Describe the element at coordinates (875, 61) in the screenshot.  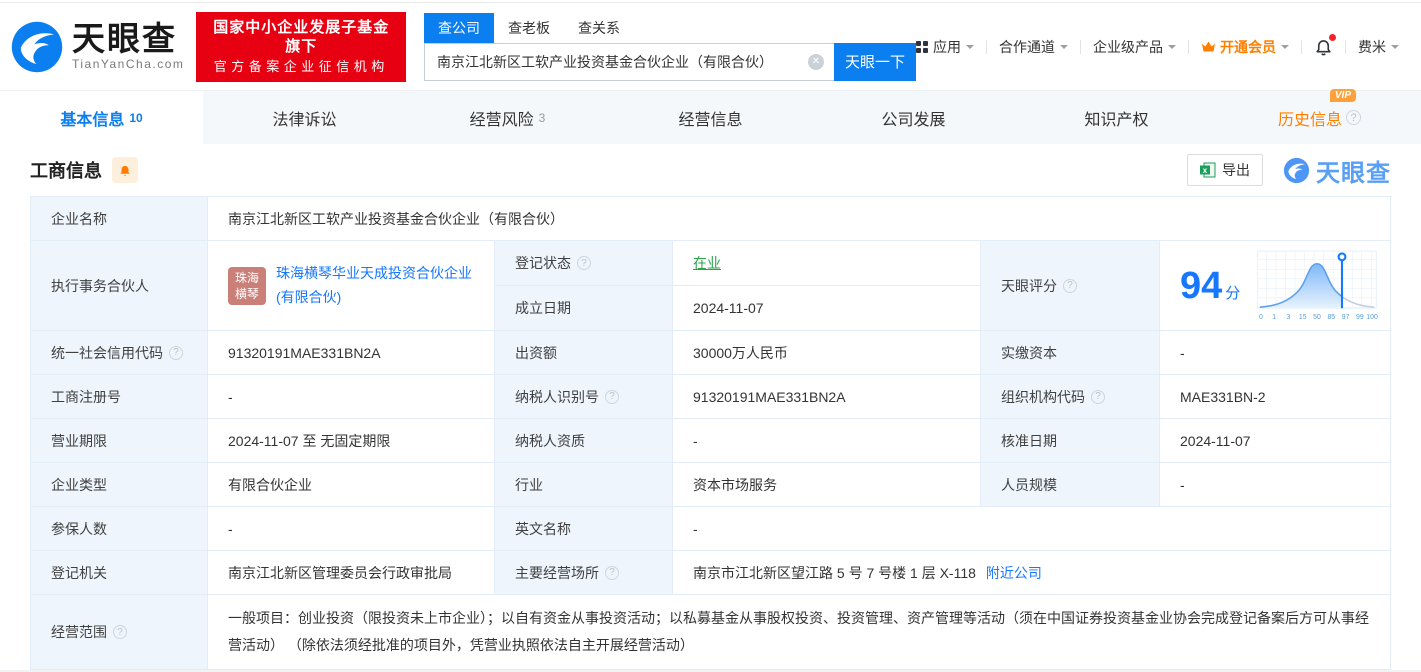
I see `search-button: 天眼一下` at that location.